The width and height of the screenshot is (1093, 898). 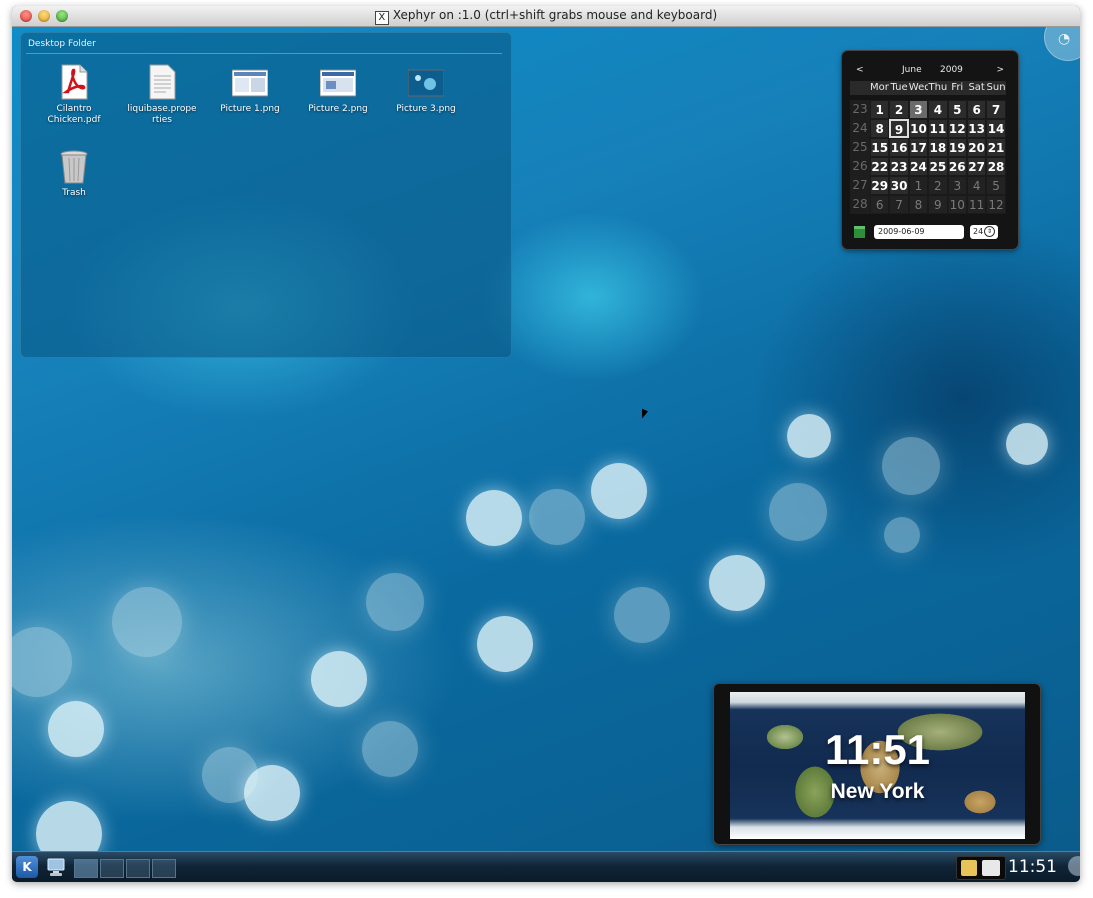 I want to click on file-picture-2: Picture 2.png, so click(x=338, y=89).